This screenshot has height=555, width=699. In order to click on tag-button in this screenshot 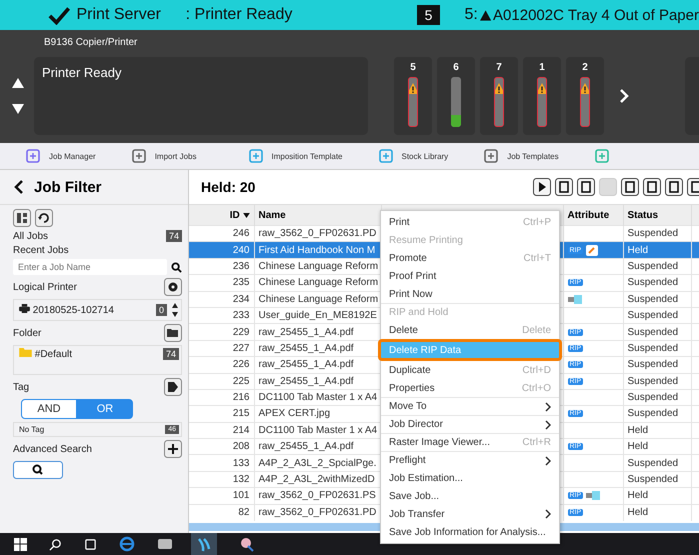, I will do `click(173, 387)`.